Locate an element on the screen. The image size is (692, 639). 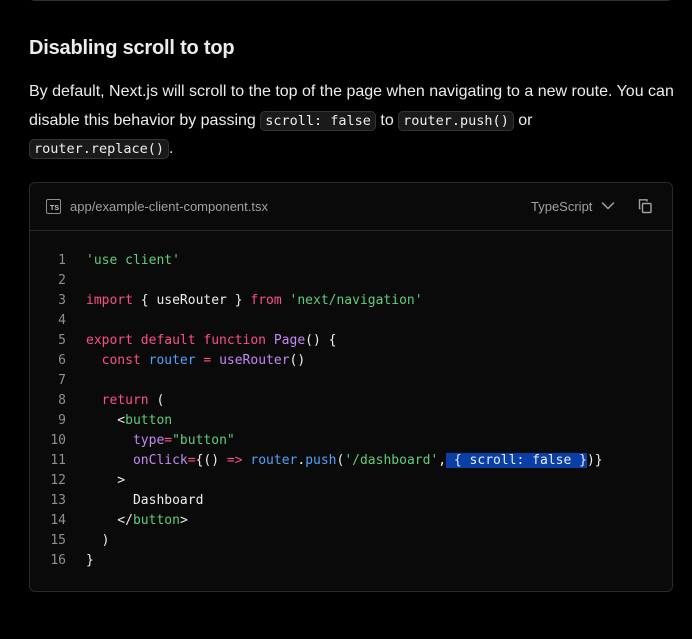
code-token: "button" is located at coordinates (203, 440).